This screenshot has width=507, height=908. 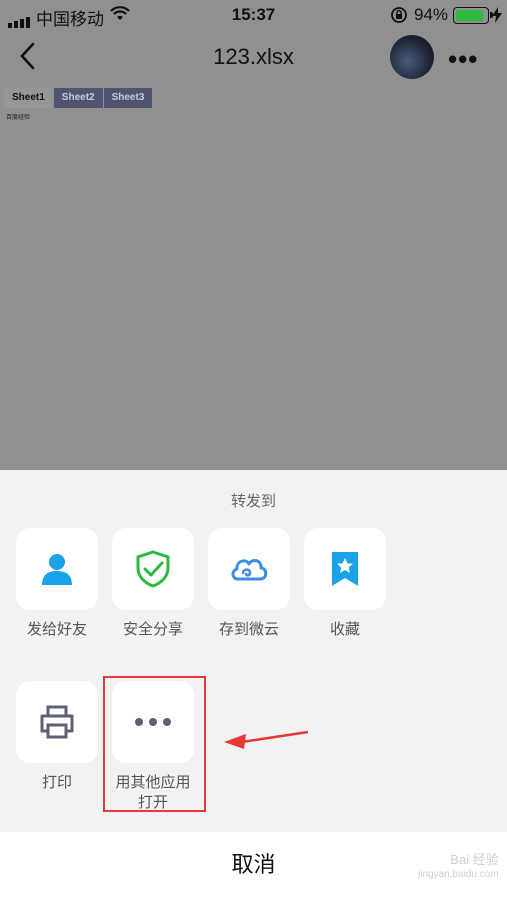 I want to click on tab-sheet3: Sheet3, so click(x=128, y=98).